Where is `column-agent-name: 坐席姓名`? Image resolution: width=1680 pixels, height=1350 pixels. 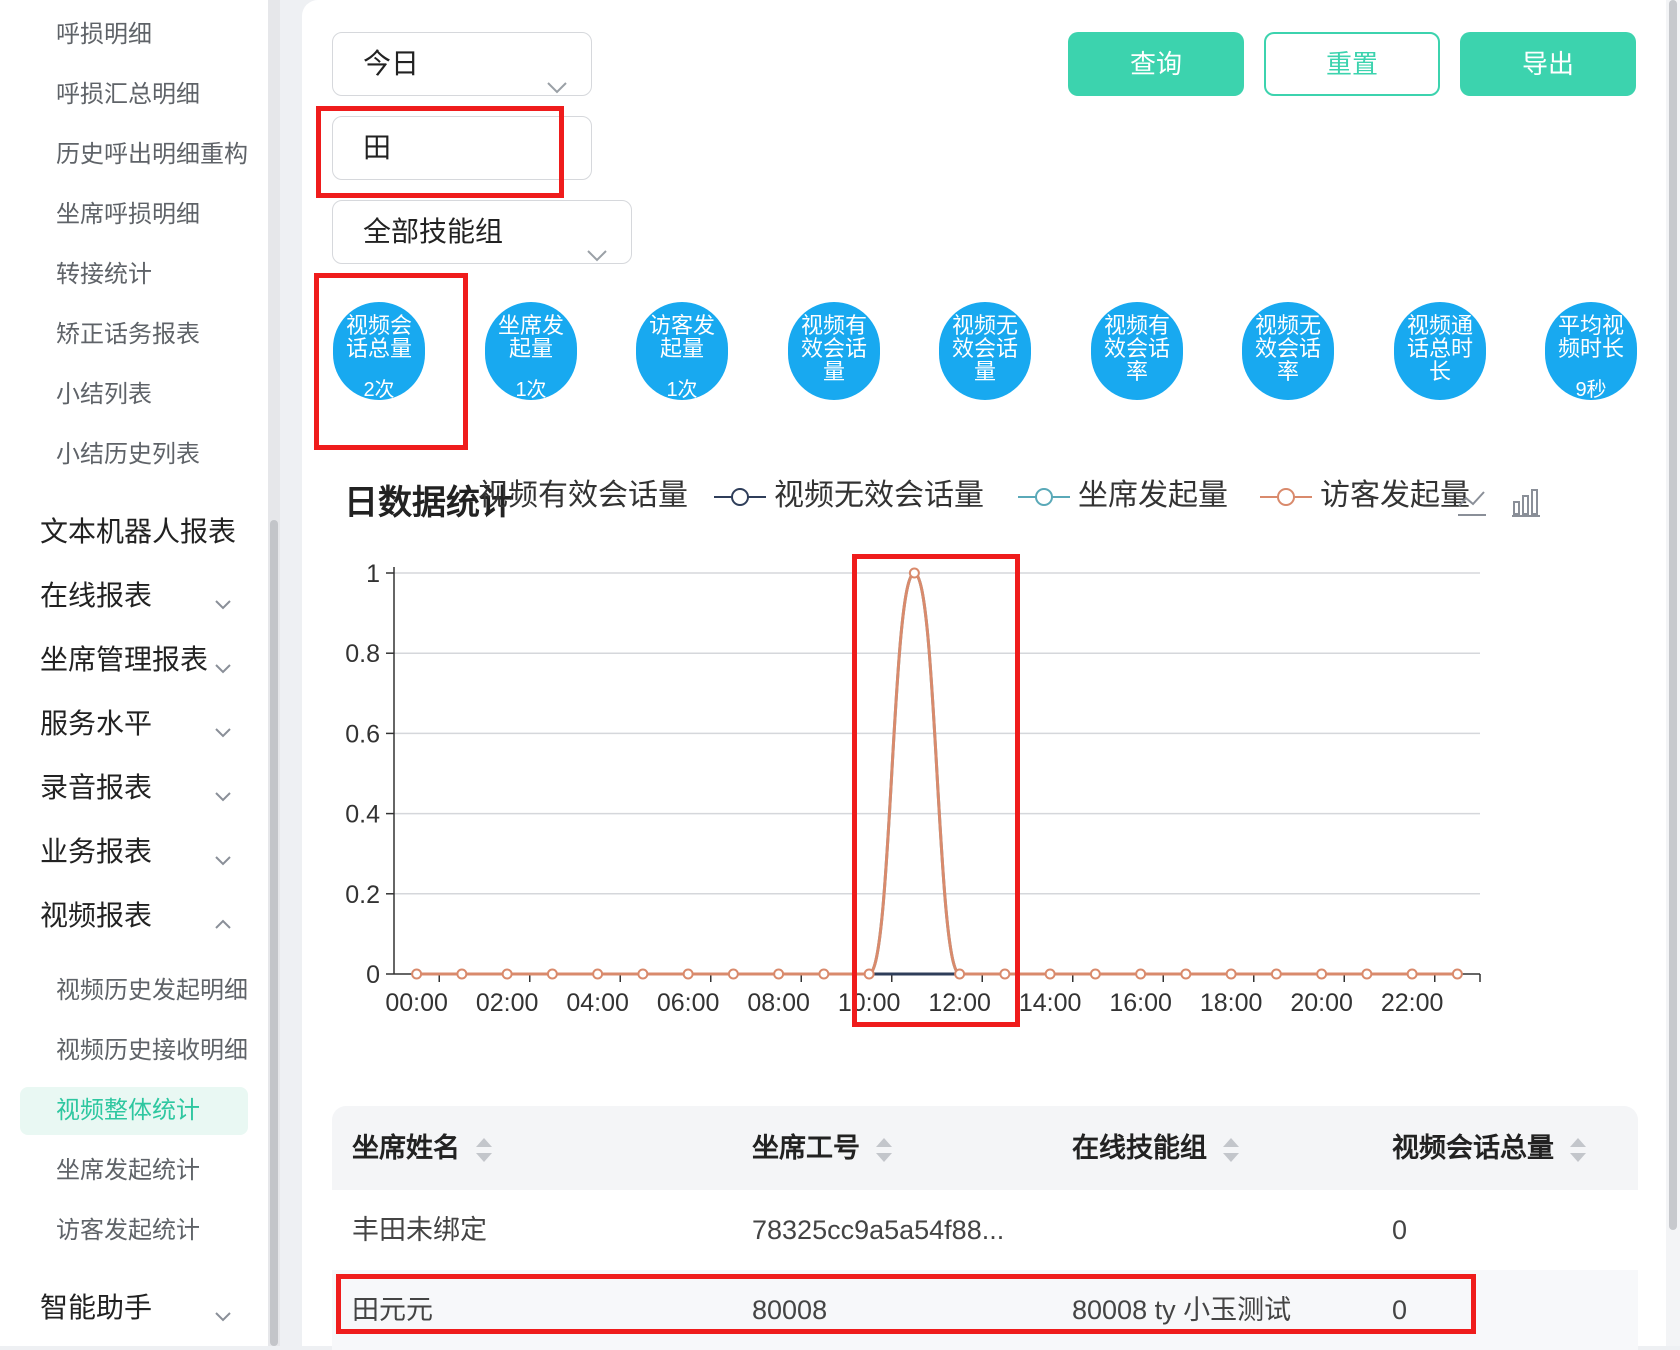
column-agent-name: 坐席姓名 is located at coordinates (423, 1148).